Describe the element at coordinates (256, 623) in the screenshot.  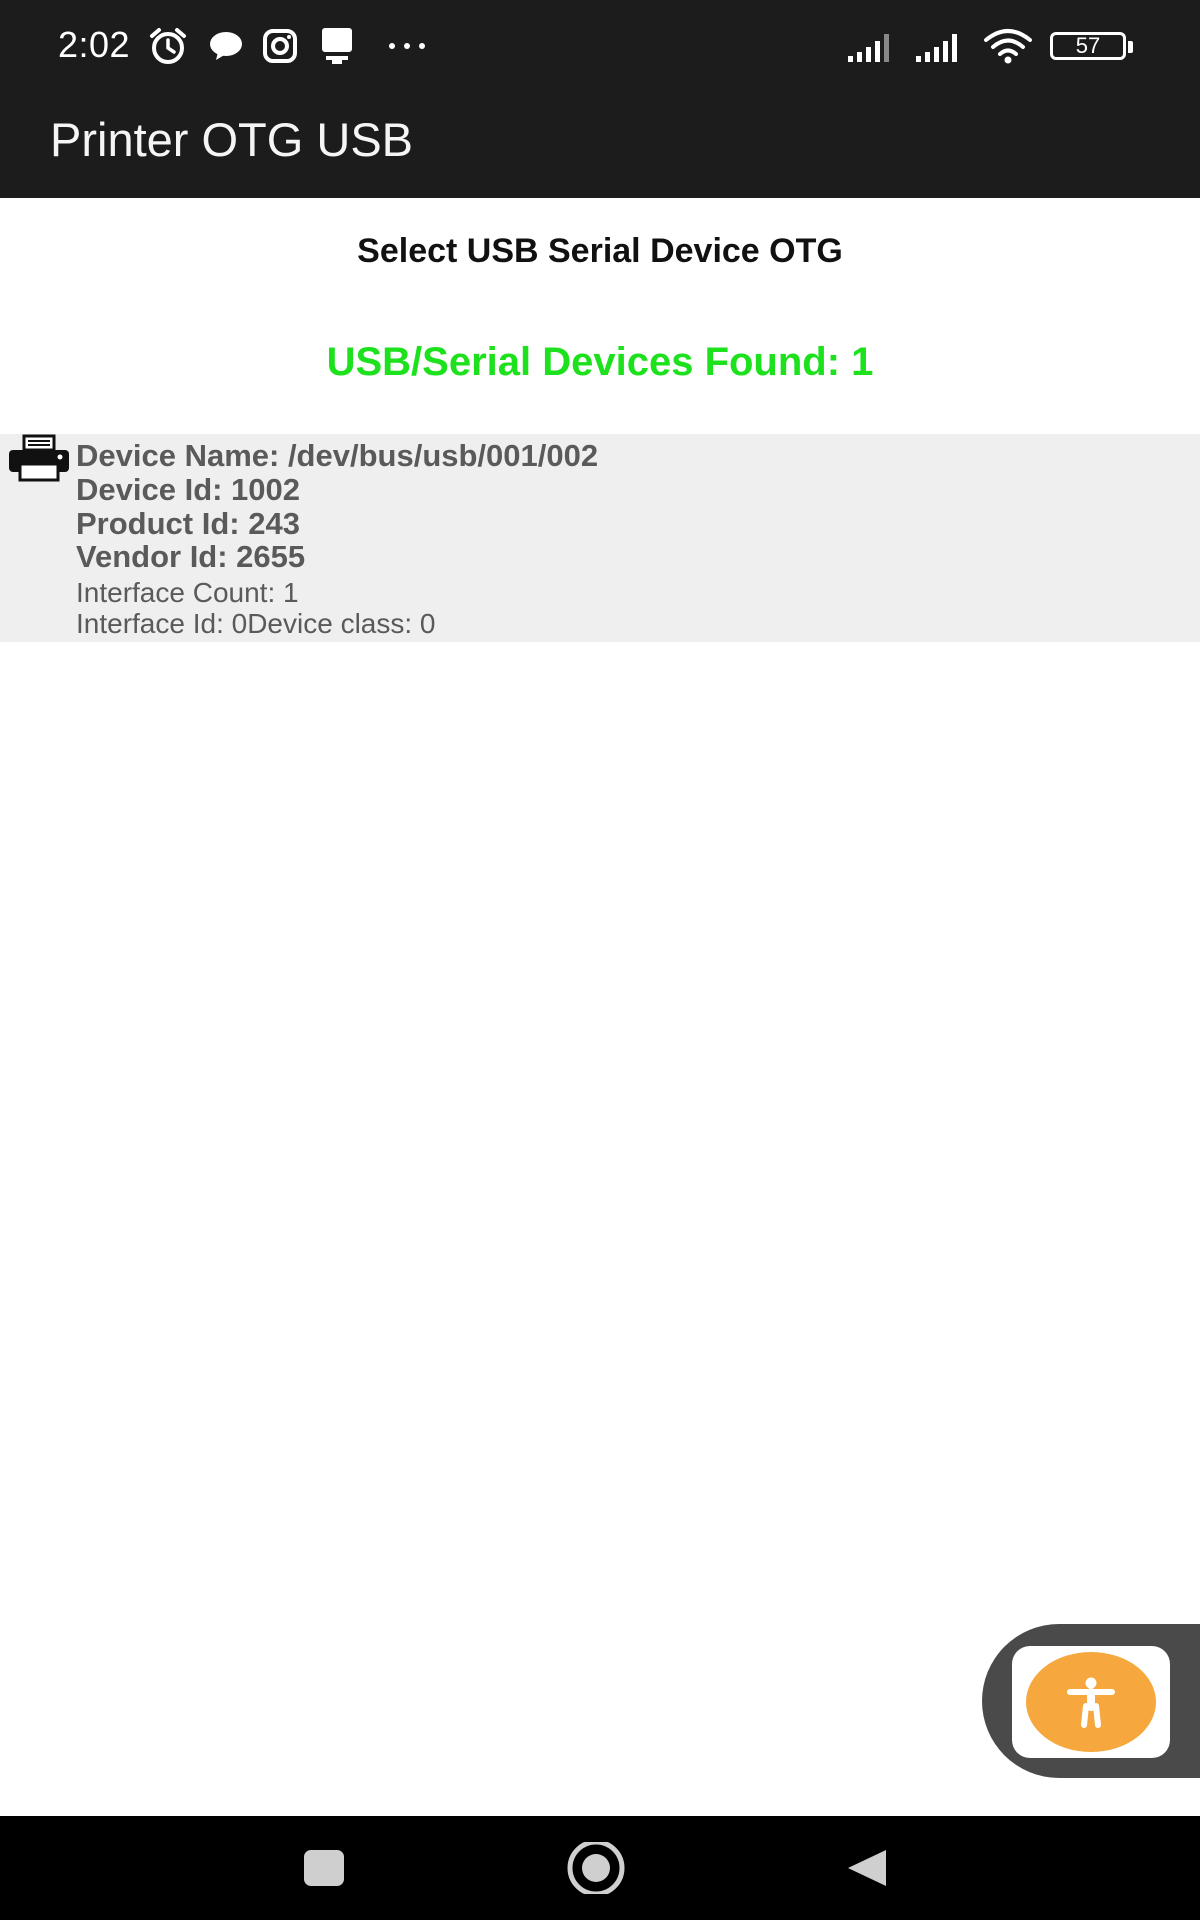
I see `interface-info: Interface Id: 0Device class: 0` at that location.